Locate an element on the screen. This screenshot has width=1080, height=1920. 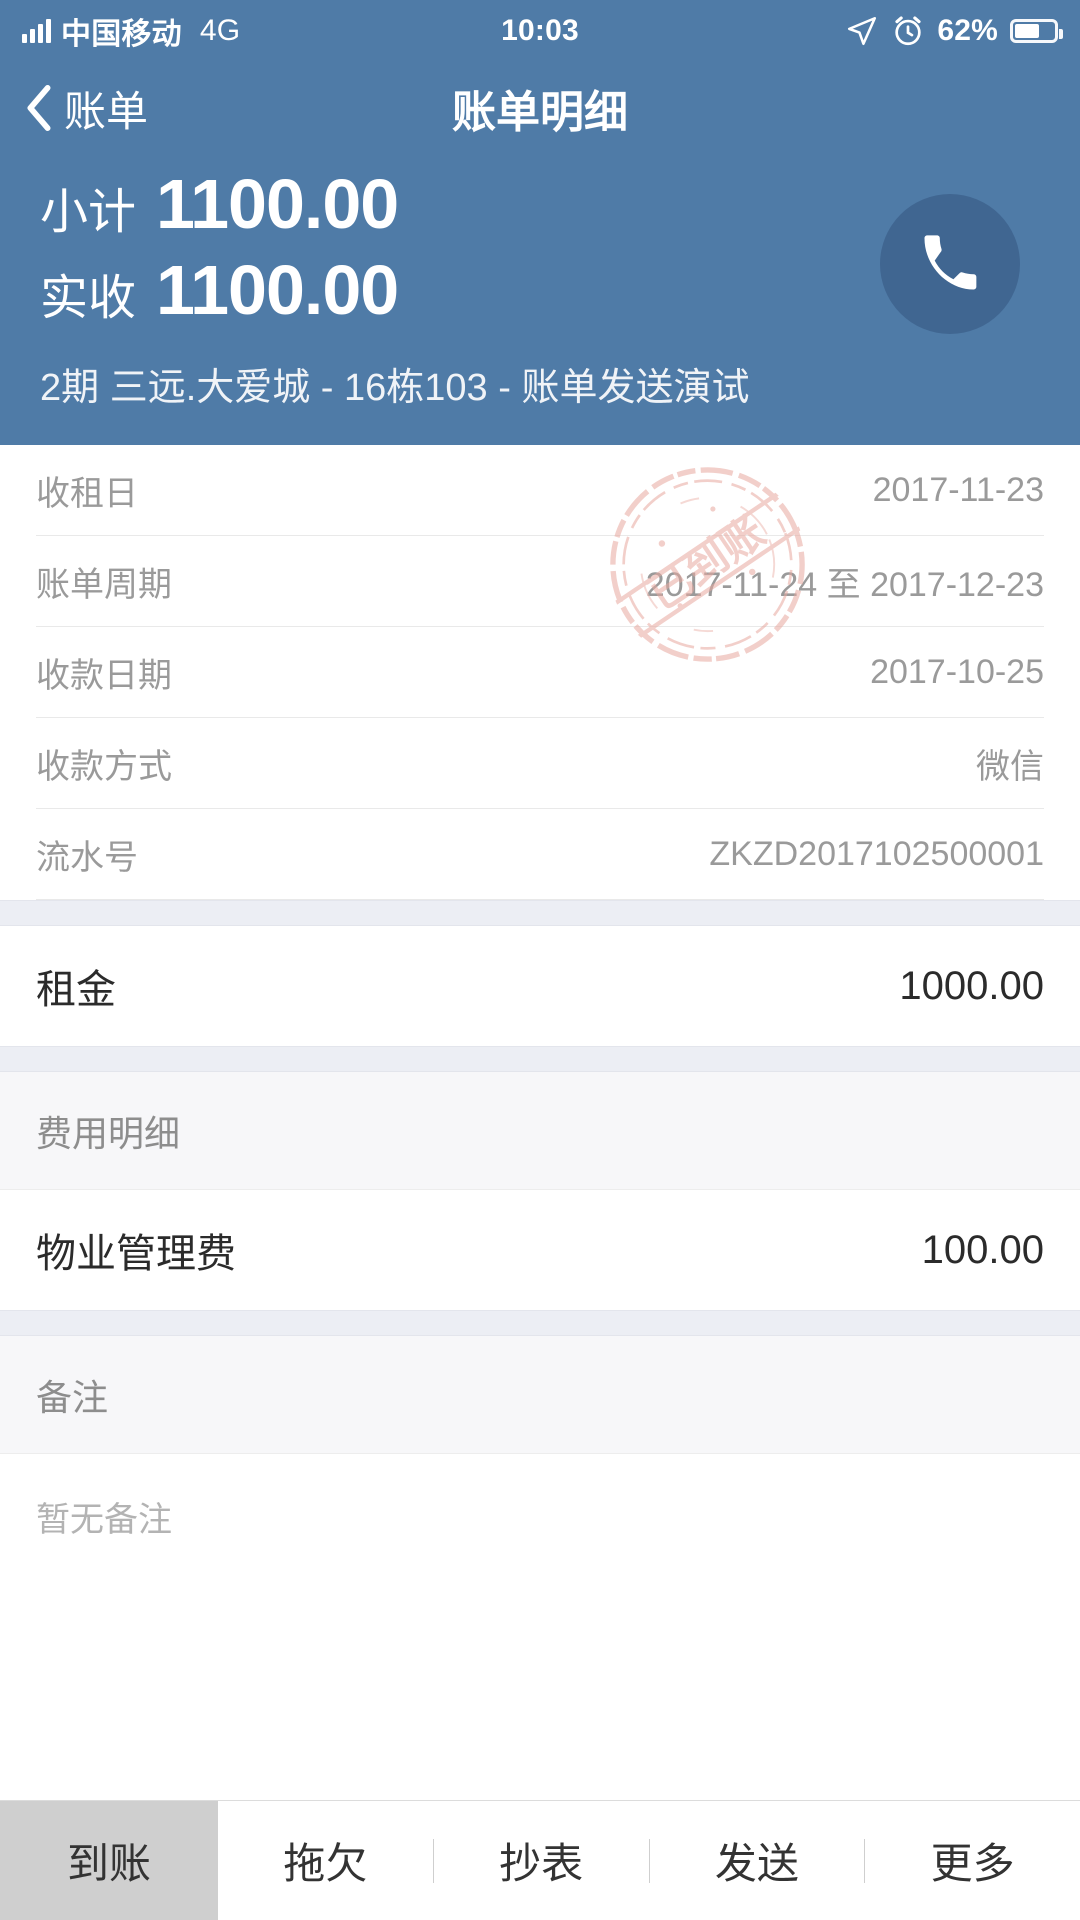
info-label: 收款方式 is located at coordinates (104, 766).